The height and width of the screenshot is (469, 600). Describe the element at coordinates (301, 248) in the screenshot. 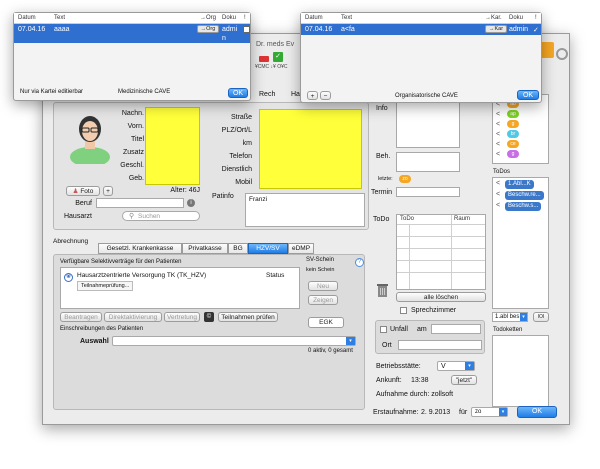

I see `tab-edmp: eDMP` at that location.